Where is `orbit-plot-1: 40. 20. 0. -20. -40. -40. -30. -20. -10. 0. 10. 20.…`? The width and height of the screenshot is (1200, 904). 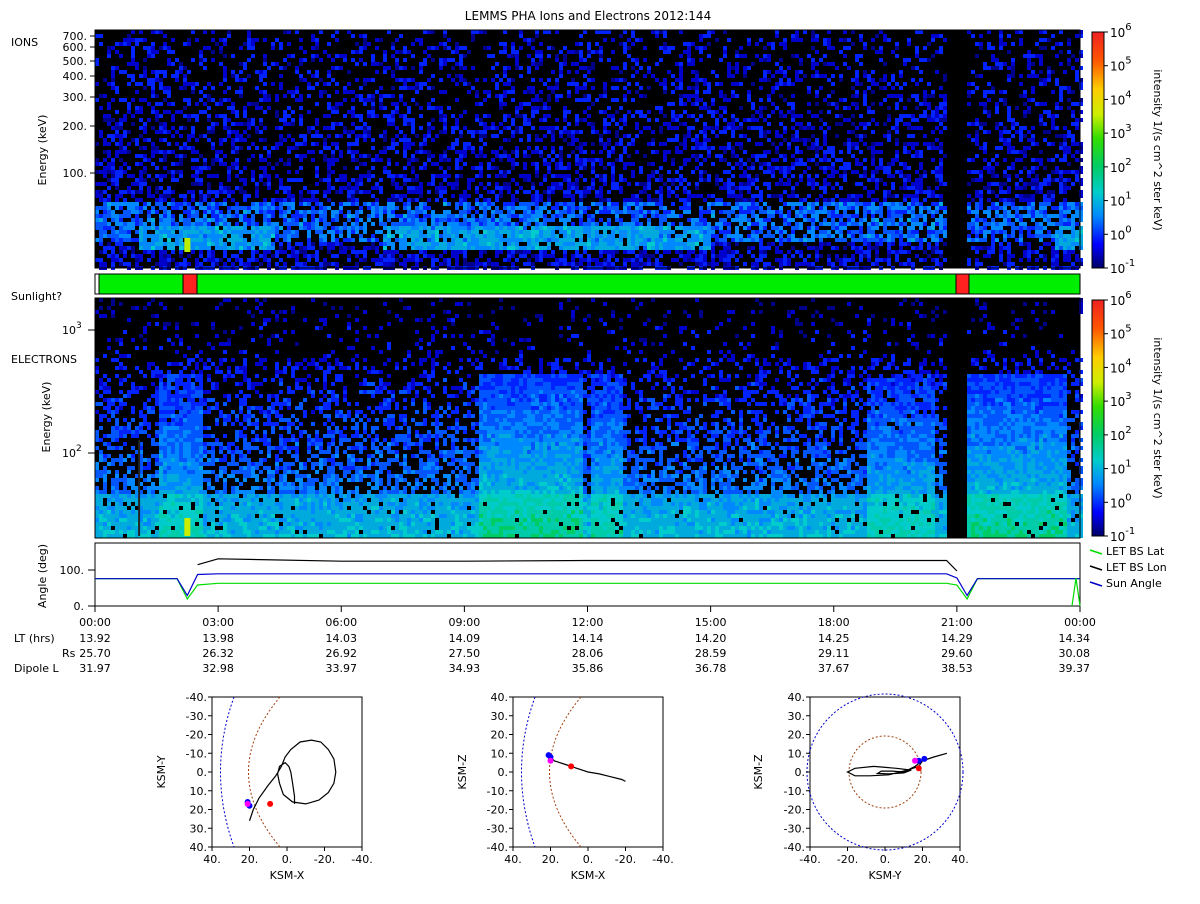
orbit-plot-1: 40. 20. 0. -20. -40. -40. -30. -20. -10. 0. 10. 20.… is located at coordinates (264, 786).